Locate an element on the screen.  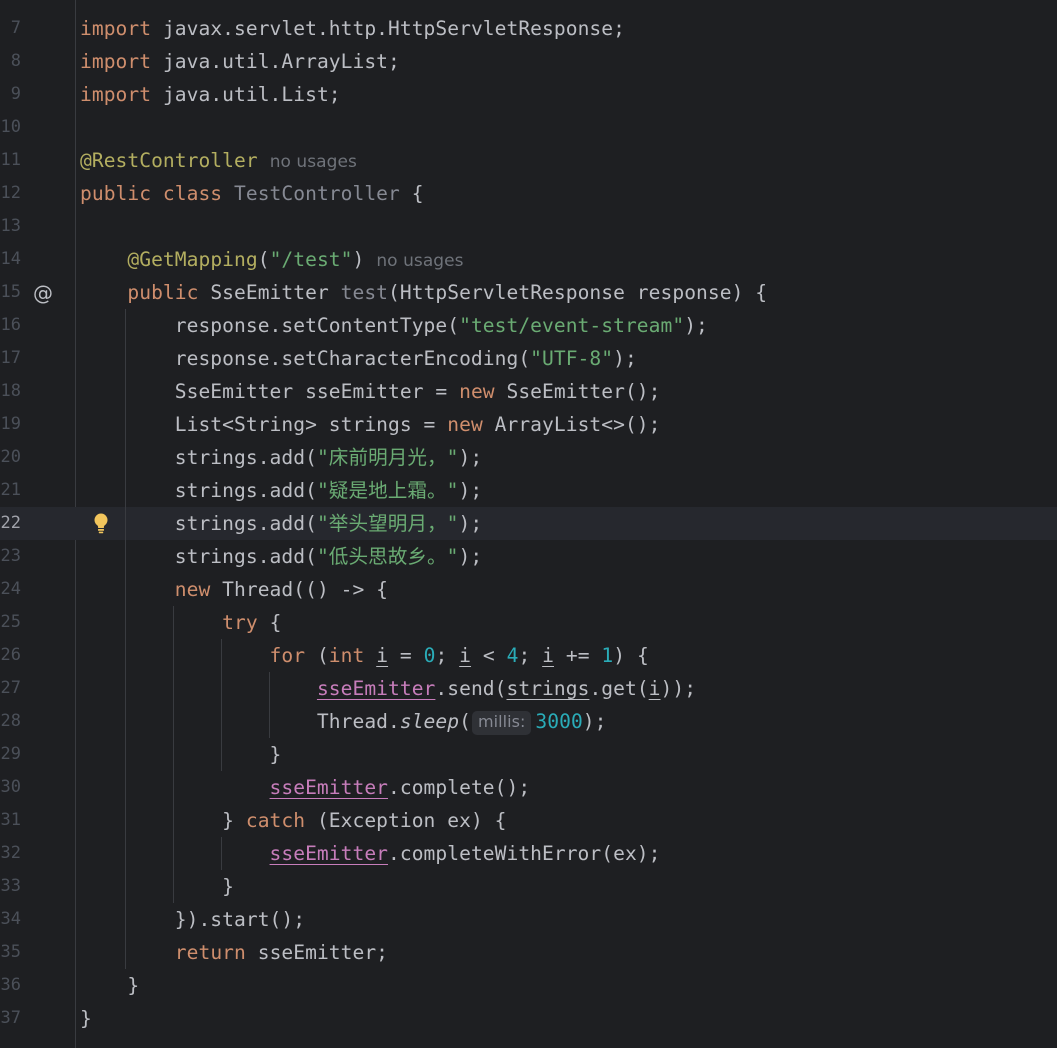
code-line: 9 import java.util.List; is located at coordinates (528, 94).